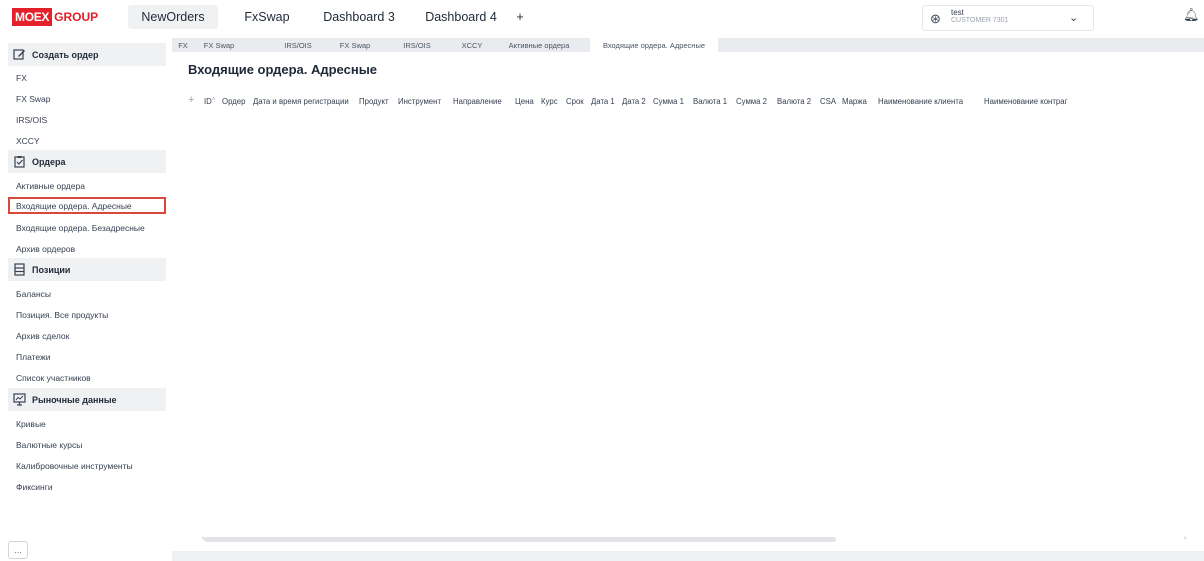 Image resolution: width=1204 pixels, height=561 pixels. I want to click on sidebar-item-incoming-addressed: Входящие ордера. Адресные, so click(87, 205).